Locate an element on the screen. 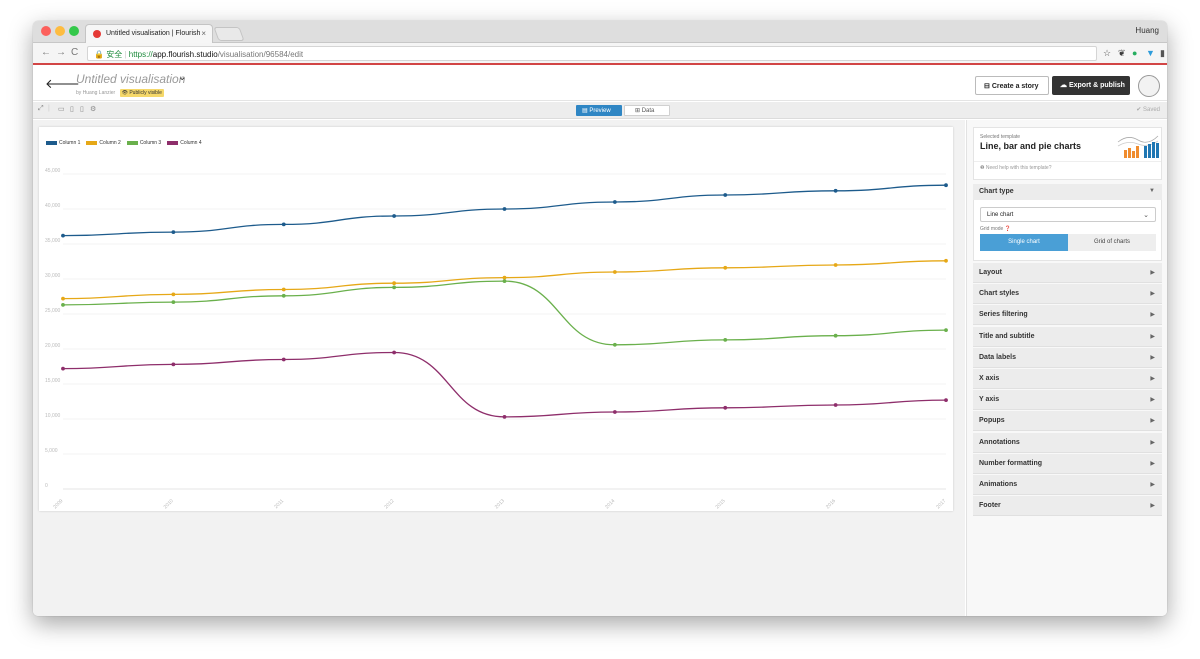 The width and height of the screenshot is (1200, 659). section-label: Footer is located at coordinates (990, 506).